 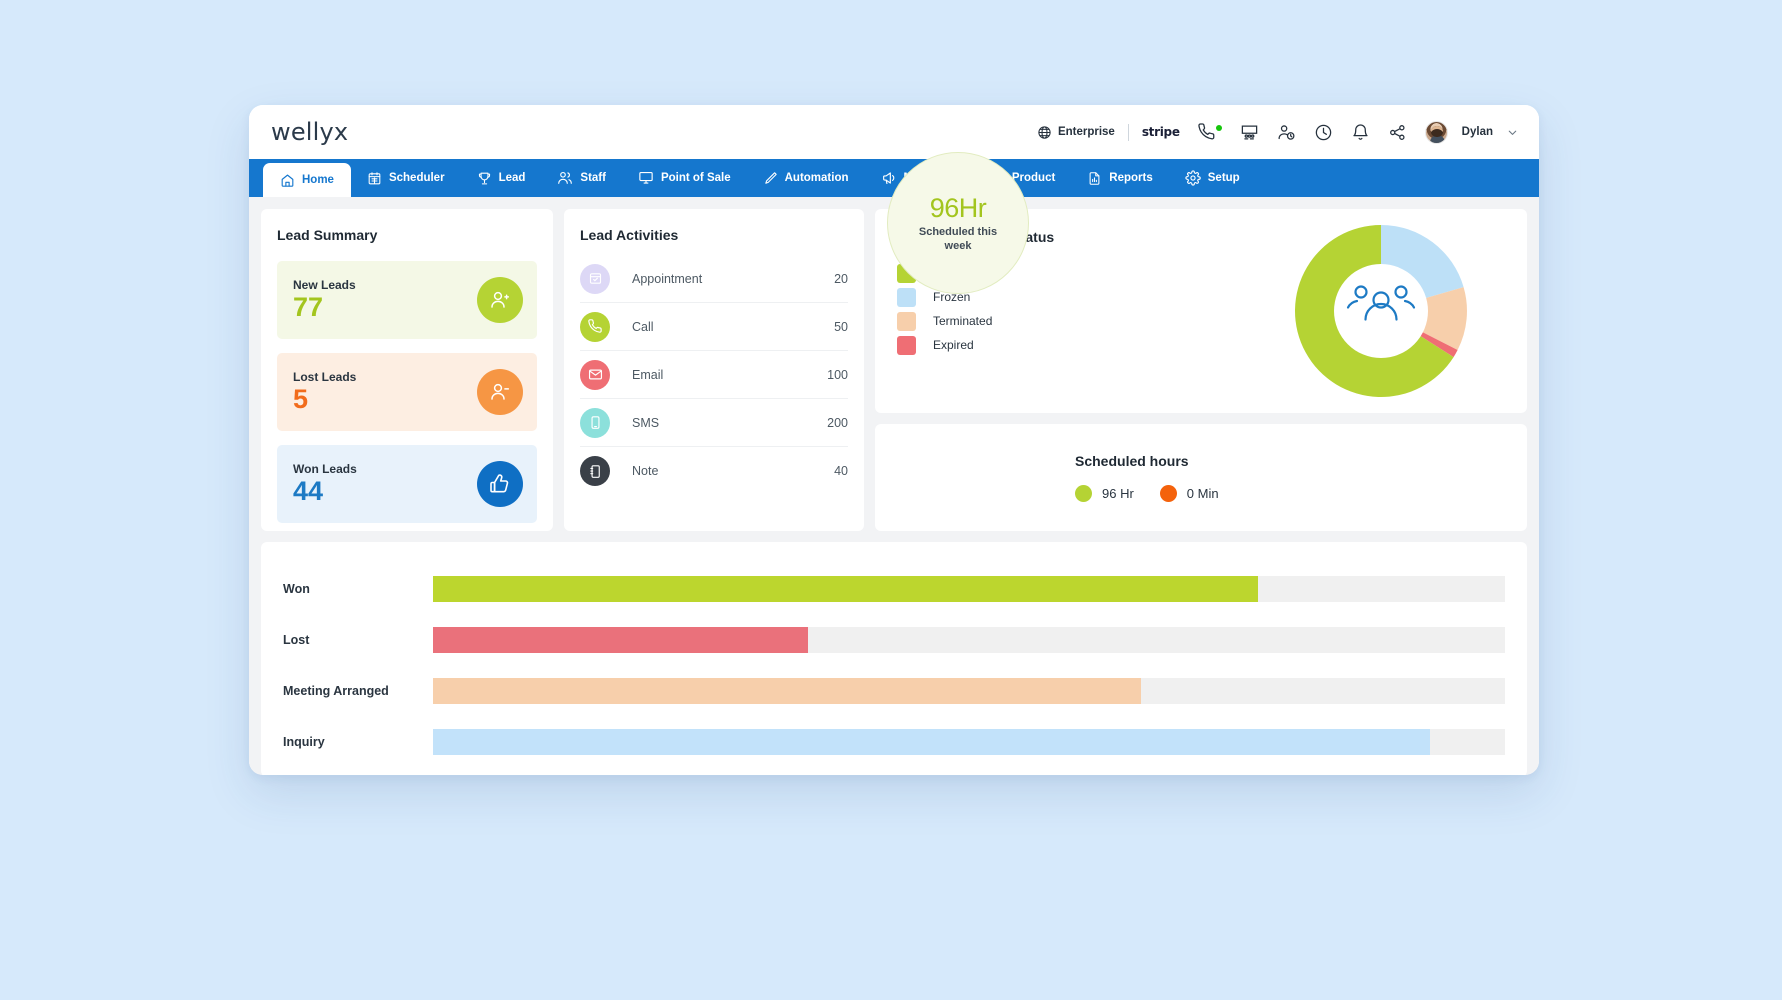 I want to click on nav-item-lead: Lead, so click(x=501, y=178).